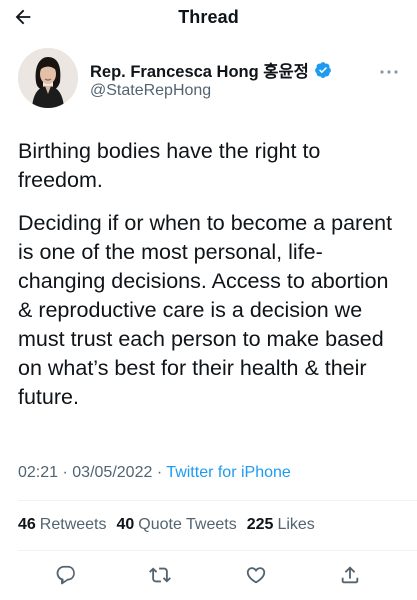 The image size is (417, 600). I want to click on reply-icon, so click(65, 575).